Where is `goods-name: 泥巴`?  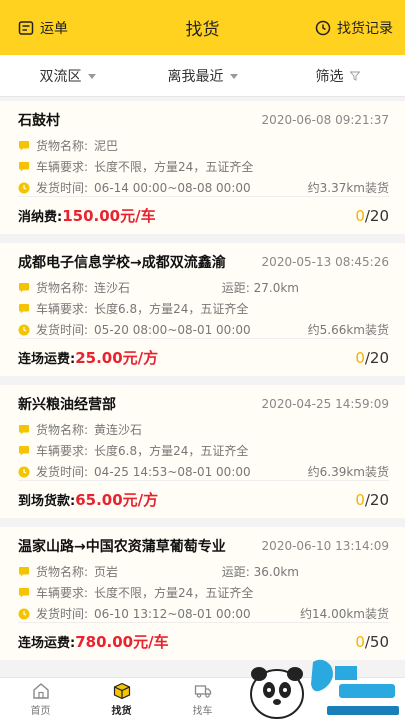
goods-name: 泥巴 is located at coordinates (106, 146).